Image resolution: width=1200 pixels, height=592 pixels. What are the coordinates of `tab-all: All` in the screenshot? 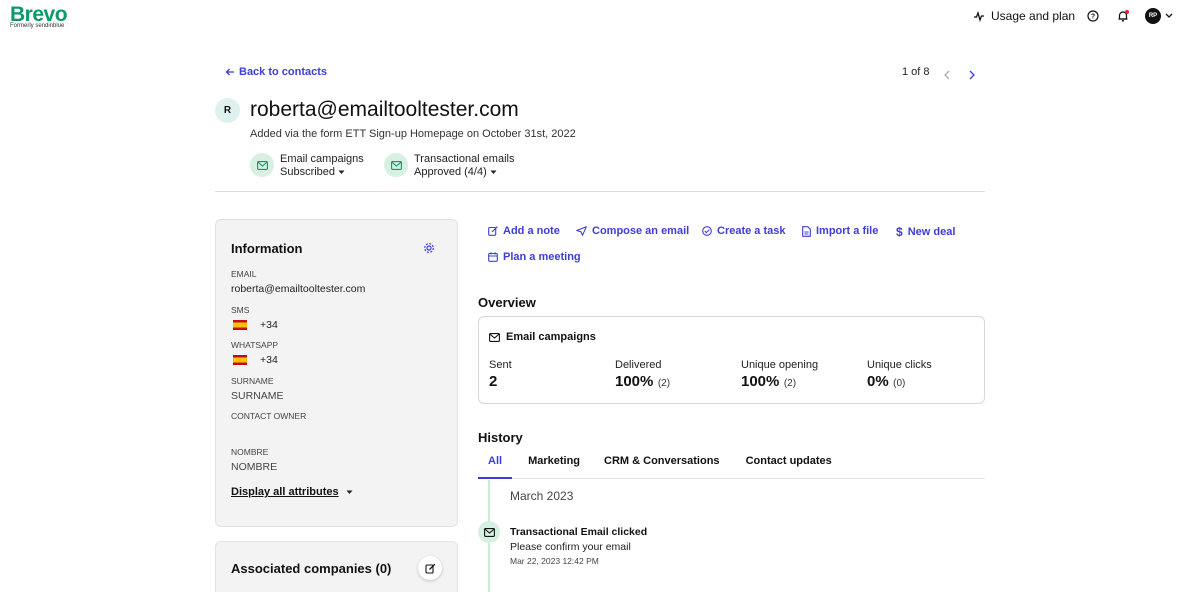 It's located at (495, 465).